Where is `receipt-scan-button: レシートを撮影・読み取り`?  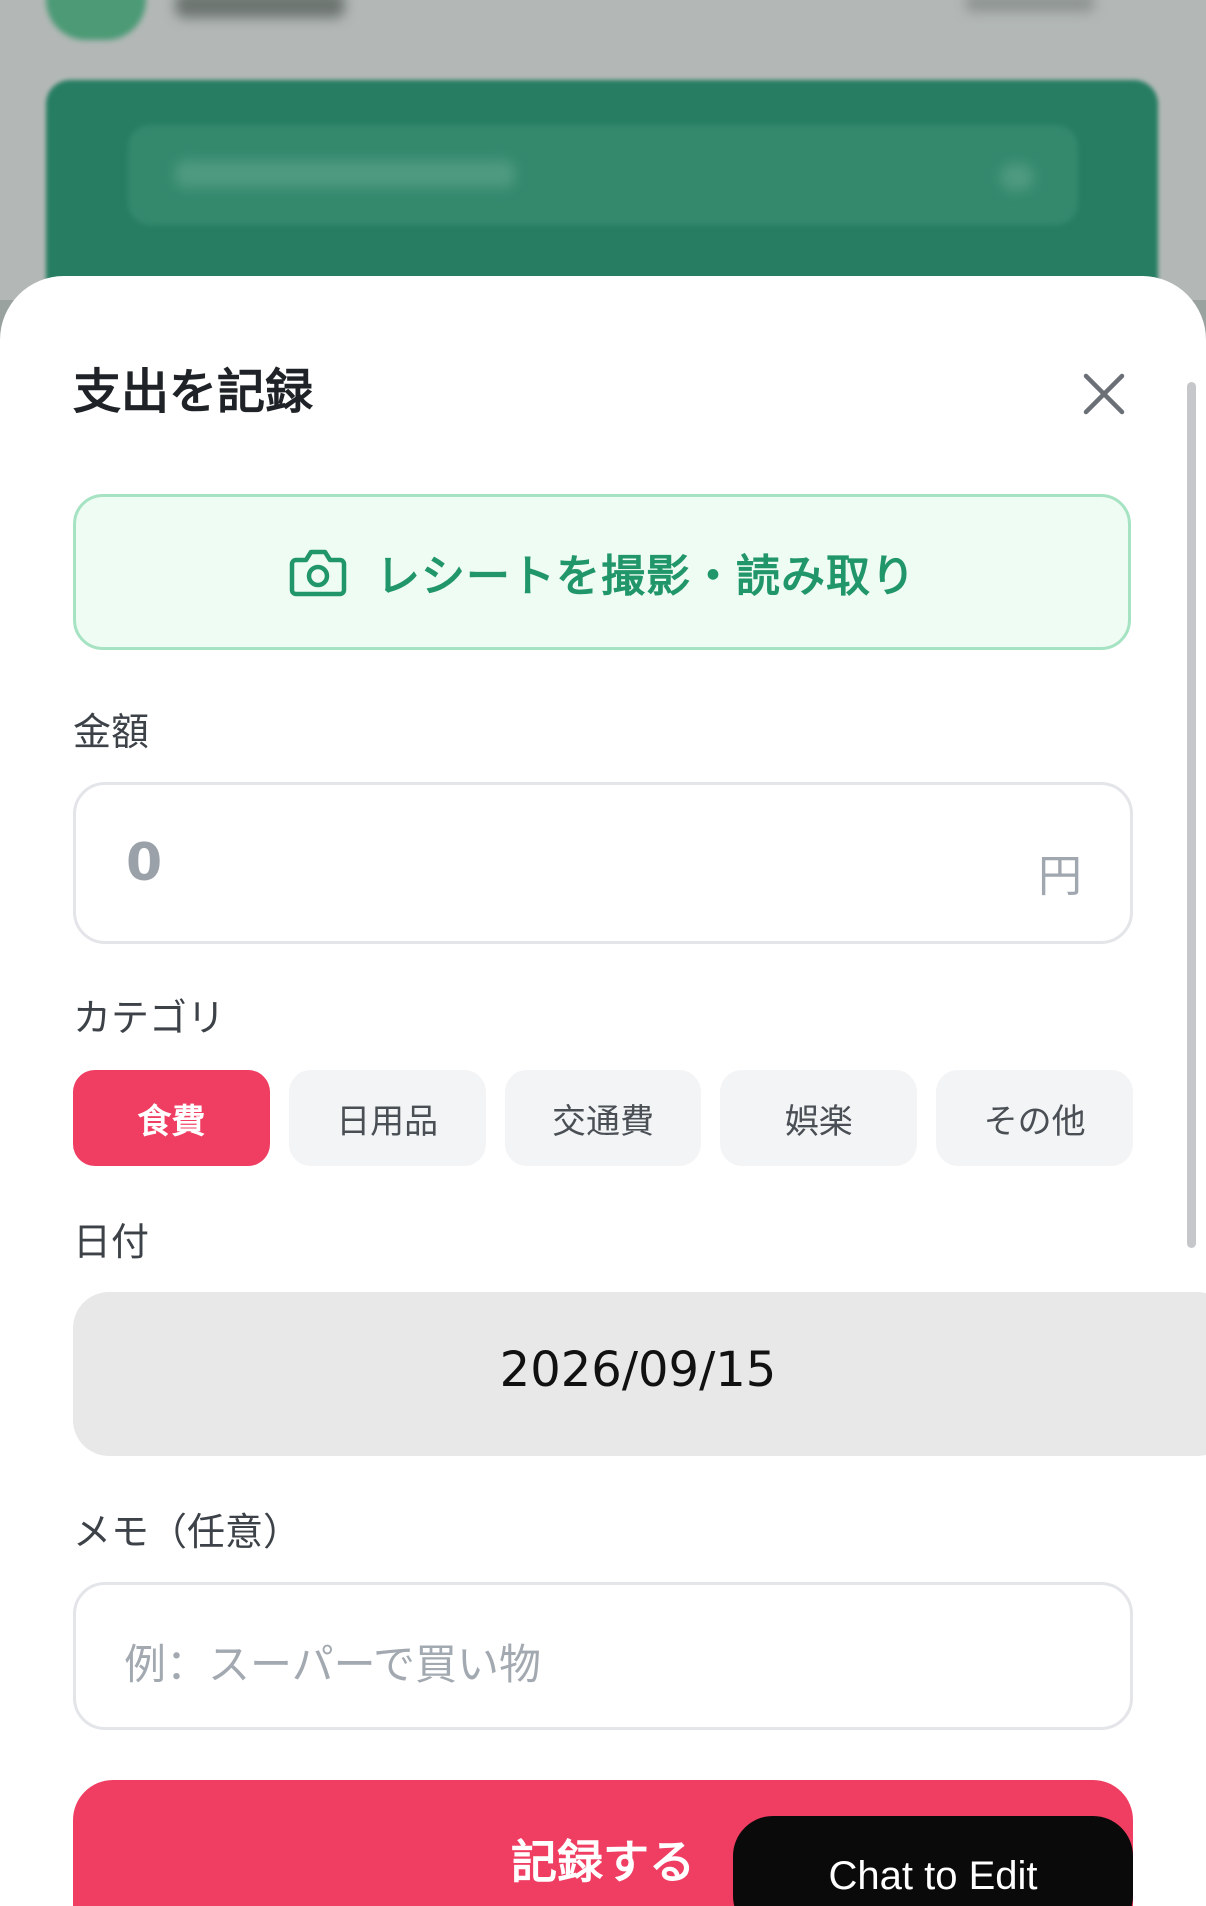
receipt-scan-button: レシートを撮影・読み取り is located at coordinates (602, 572).